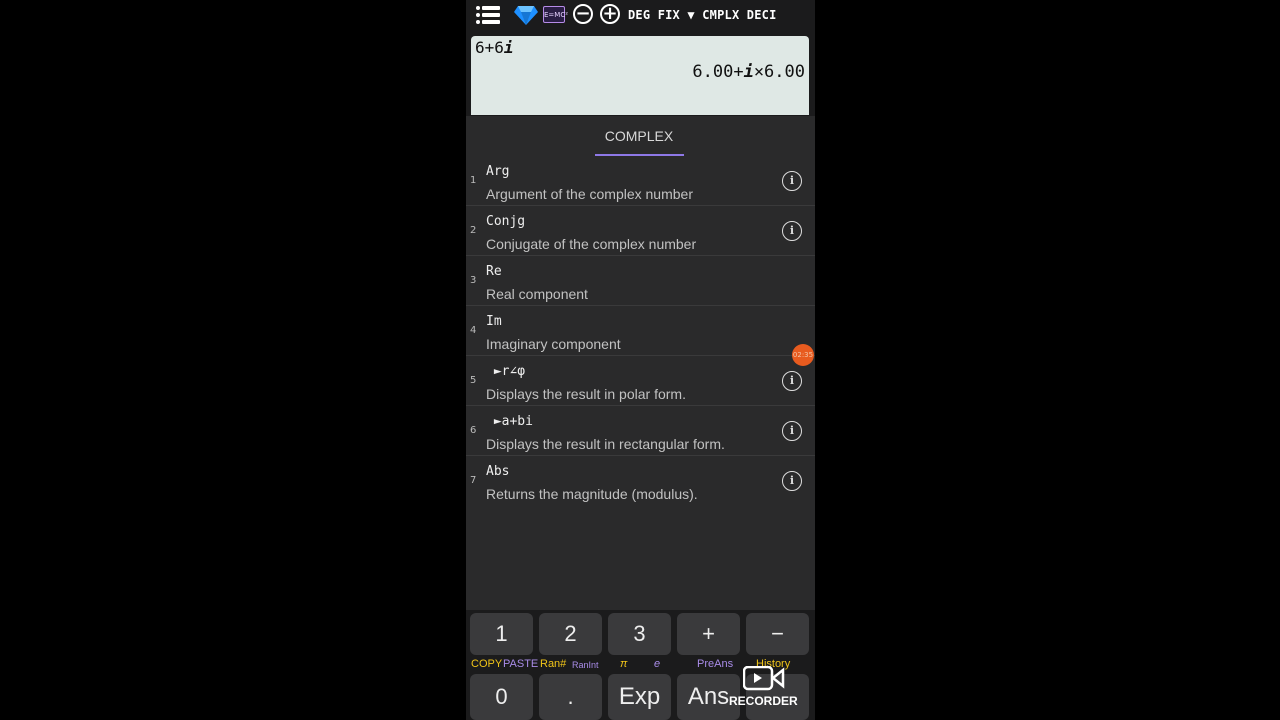  What do you see at coordinates (591, 244) in the screenshot?
I see `item-description: Conjugate of the complex number` at bounding box center [591, 244].